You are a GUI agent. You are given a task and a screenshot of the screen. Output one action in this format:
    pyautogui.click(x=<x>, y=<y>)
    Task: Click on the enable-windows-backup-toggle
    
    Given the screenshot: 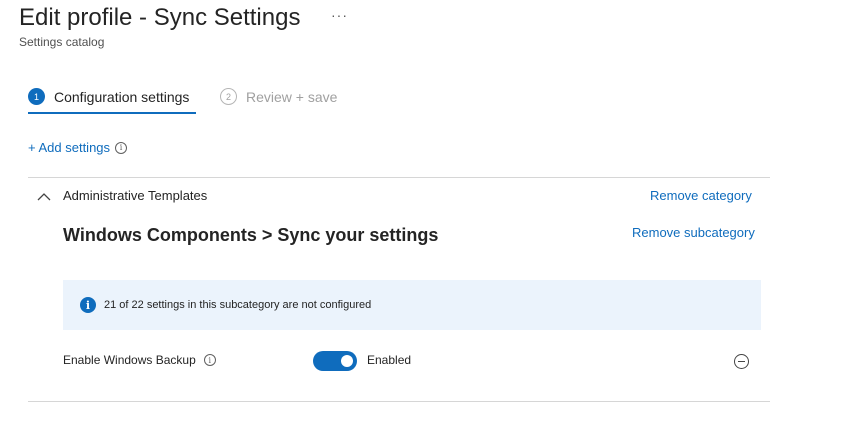 What is the action you would take?
    pyautogui.click(x=335, y=361)
    